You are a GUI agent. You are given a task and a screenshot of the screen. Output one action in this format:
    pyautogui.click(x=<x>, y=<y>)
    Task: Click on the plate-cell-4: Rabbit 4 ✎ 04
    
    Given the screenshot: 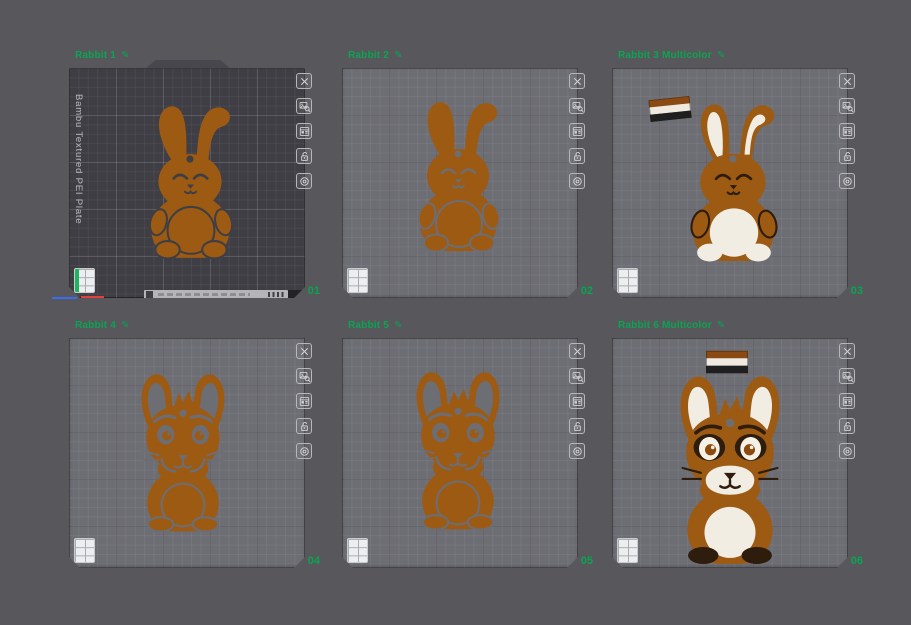 What is the action you would take?
    pyautogui.click(x=194, y=444)
    